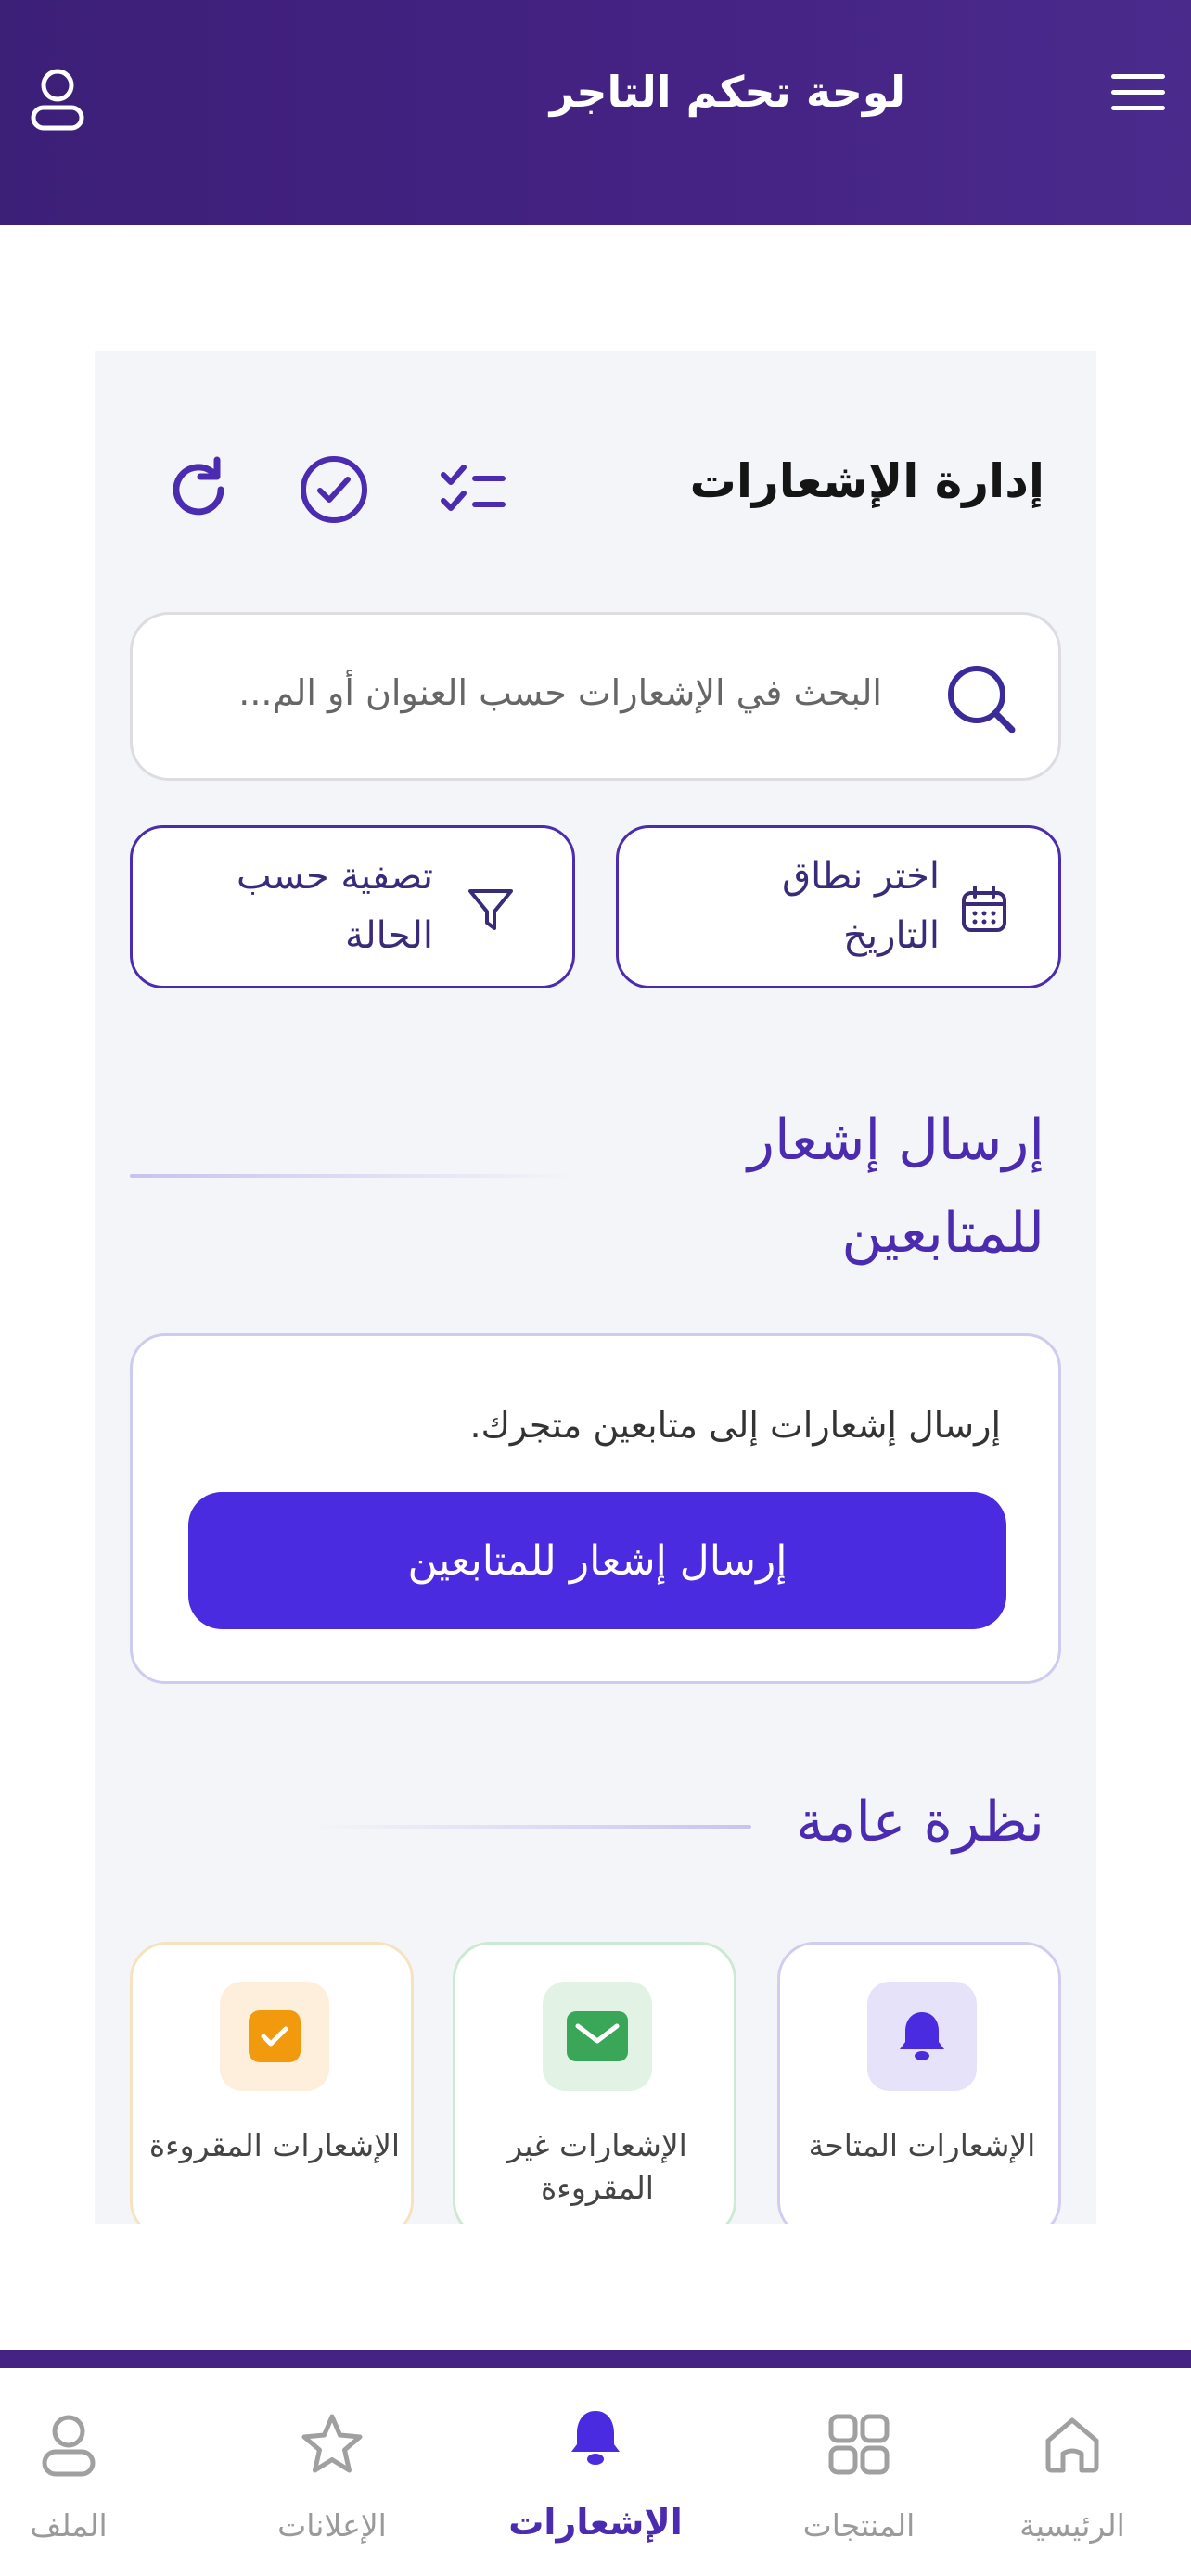  I want to click on stat-label: الإشعارات المتاحة, so click(922, 2145).